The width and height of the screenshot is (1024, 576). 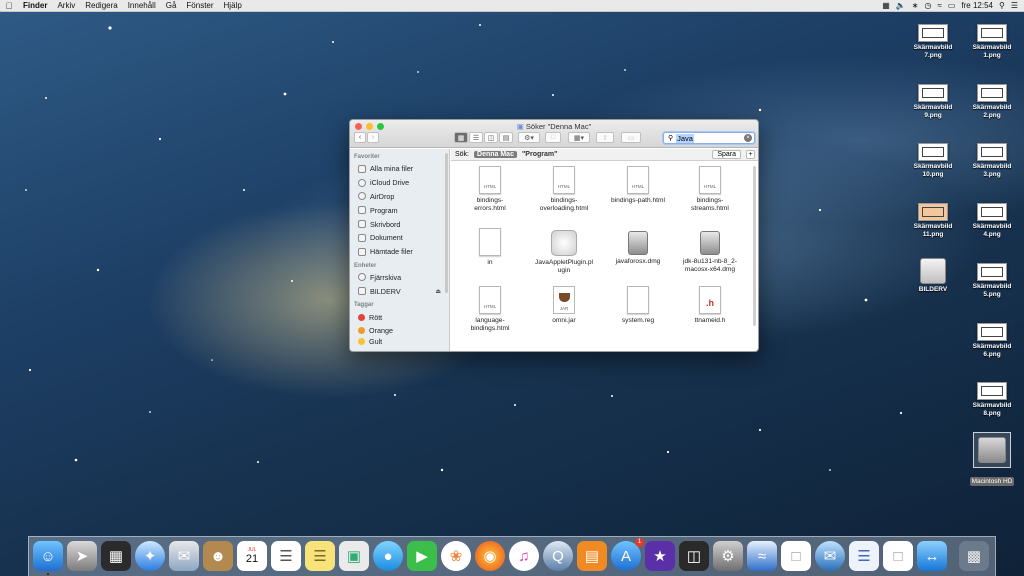 What do you see at coordinates (748, 138) in the screenshot?
I see `clear-search-icon: ×` at bounding box center [748, 138].